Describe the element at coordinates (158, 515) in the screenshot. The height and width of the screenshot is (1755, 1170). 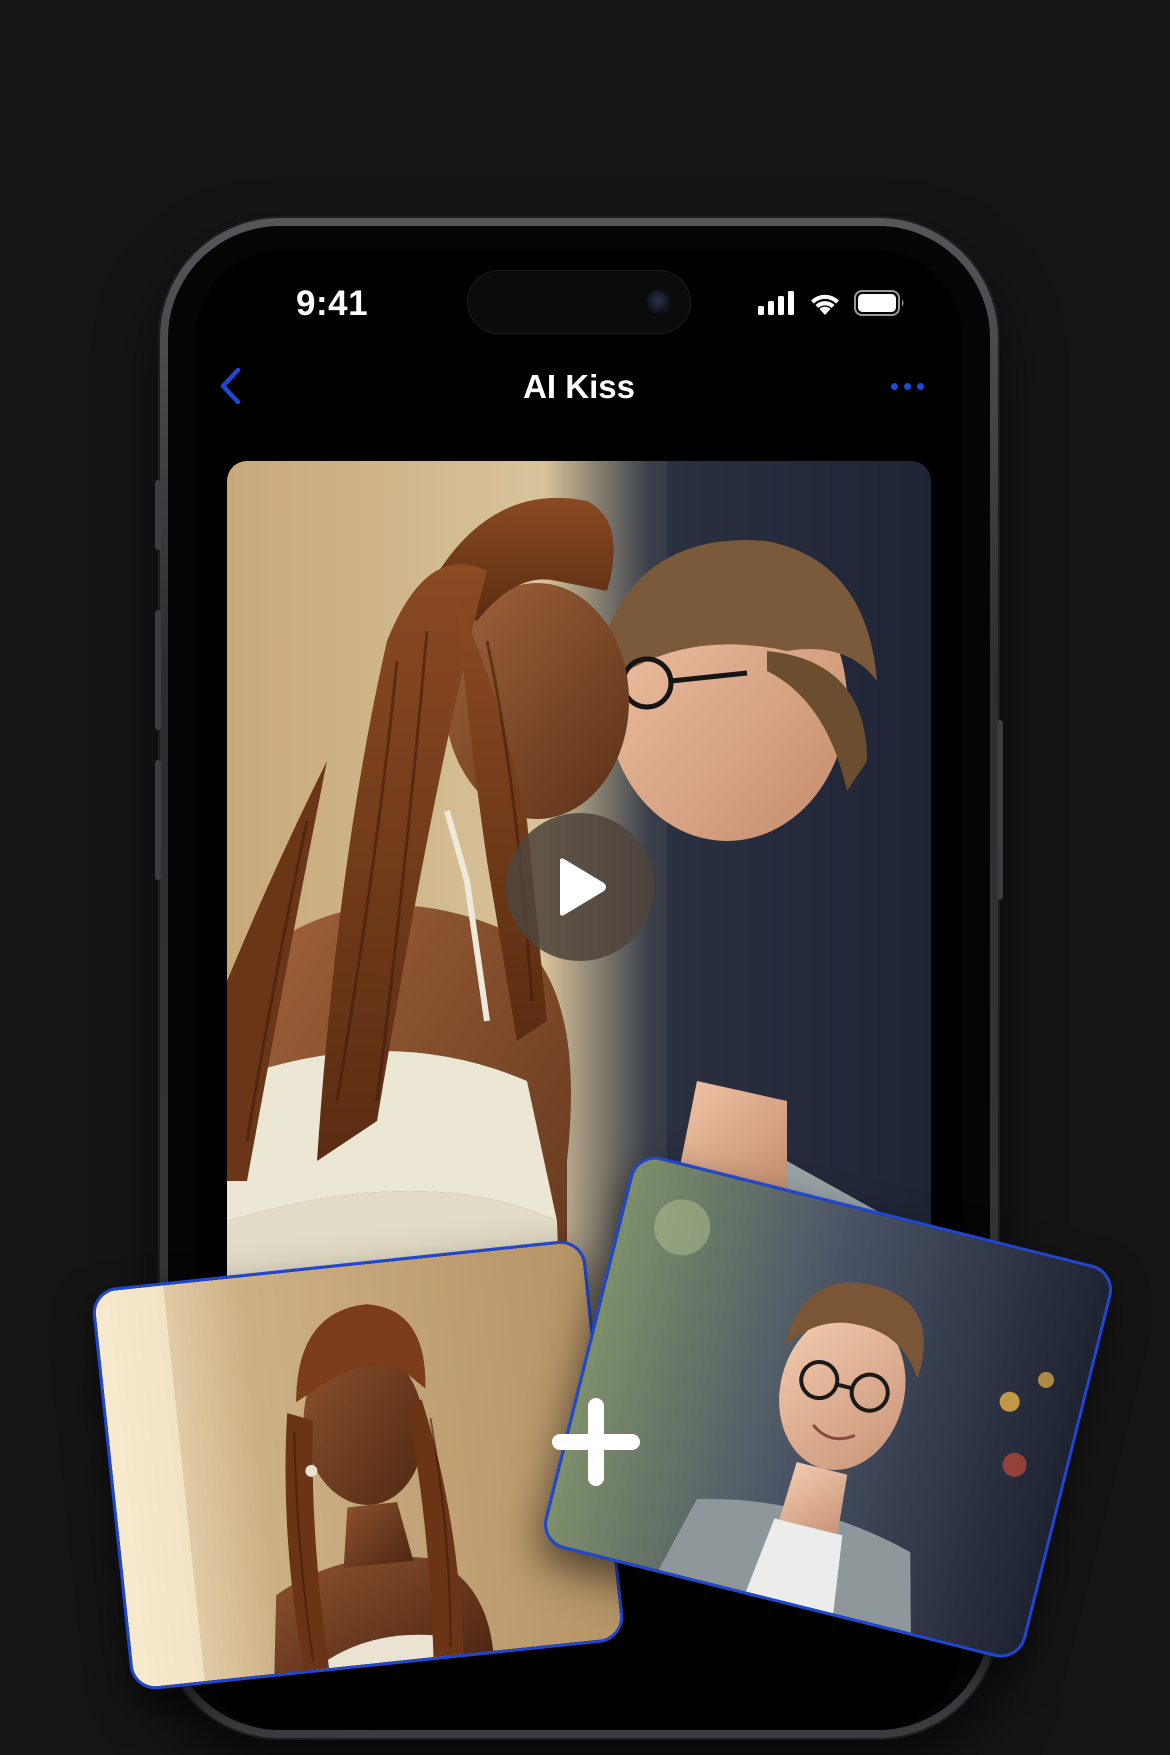
I see `action-button` at that location.